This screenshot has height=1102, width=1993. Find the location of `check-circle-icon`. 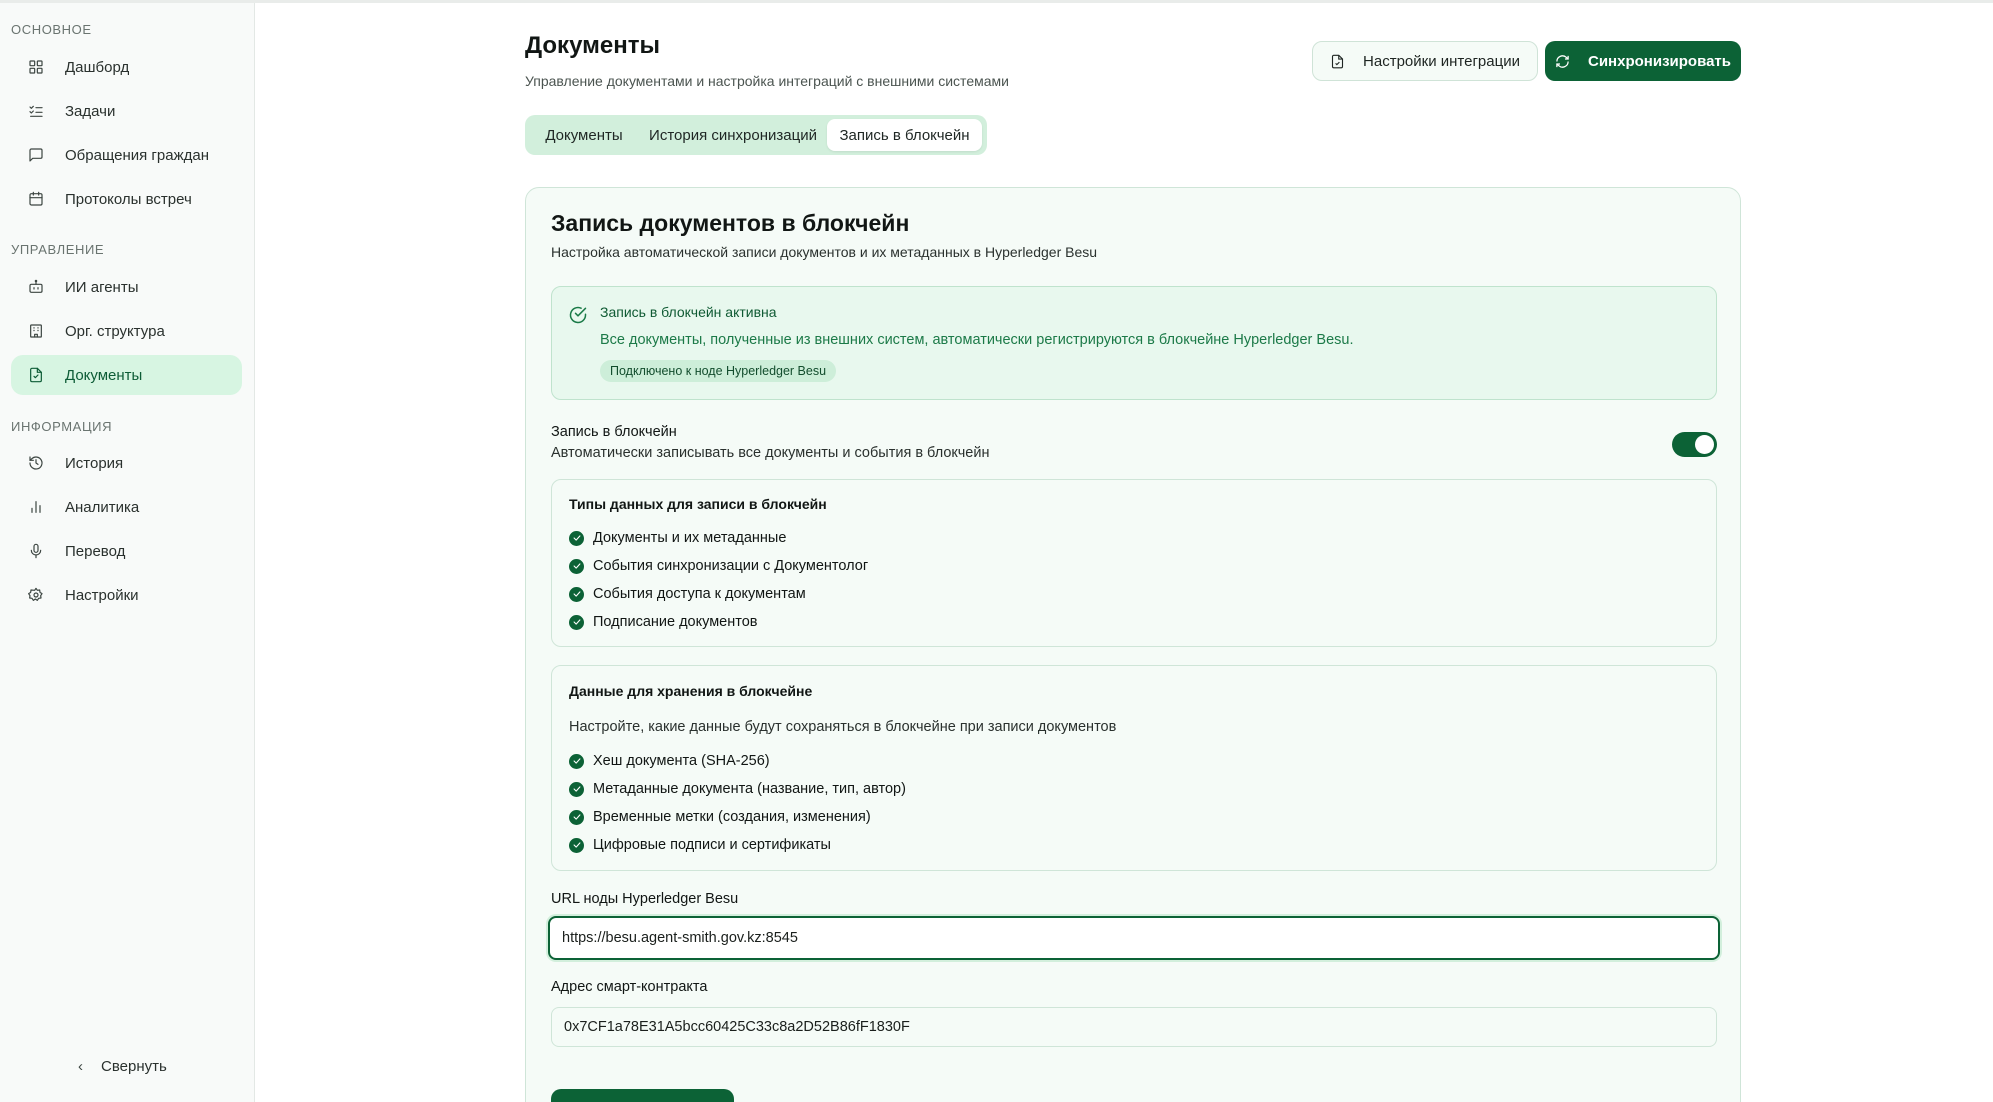

check-circle-icon is located at coordinates (578, 315).